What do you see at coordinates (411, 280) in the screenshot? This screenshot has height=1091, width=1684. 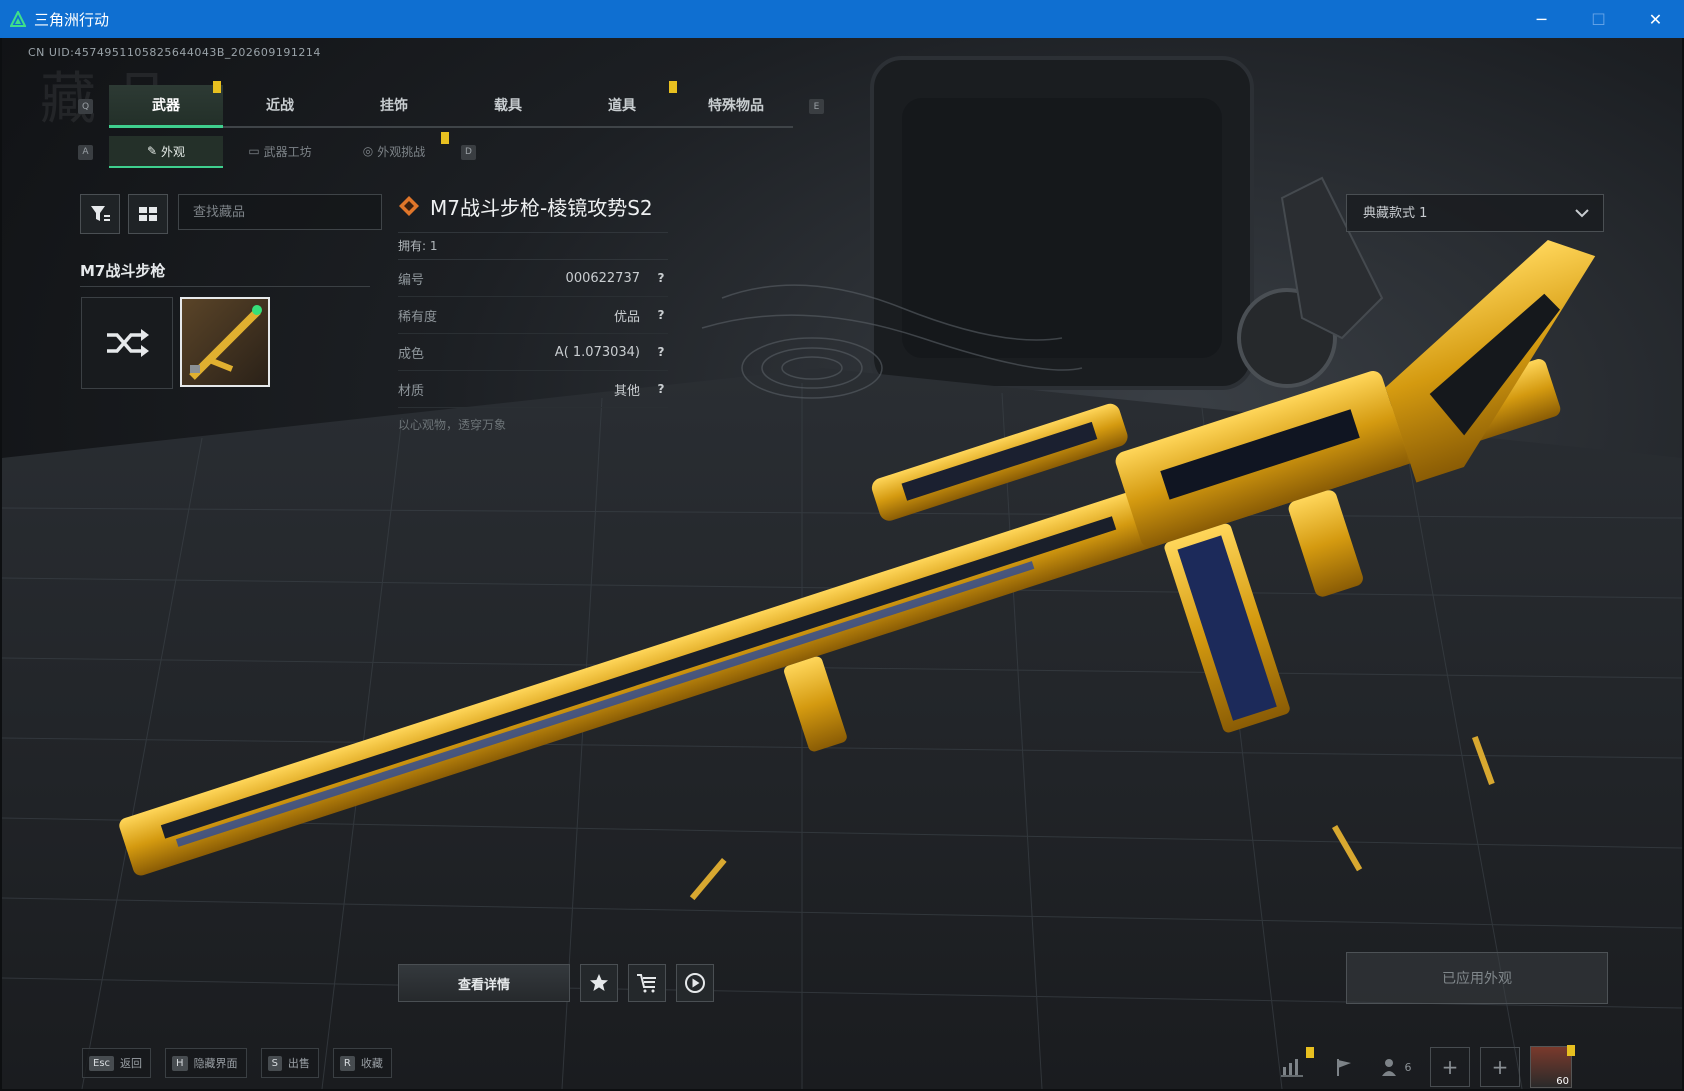 I see `detail-key: 编号` at bounding box center [411, 280].